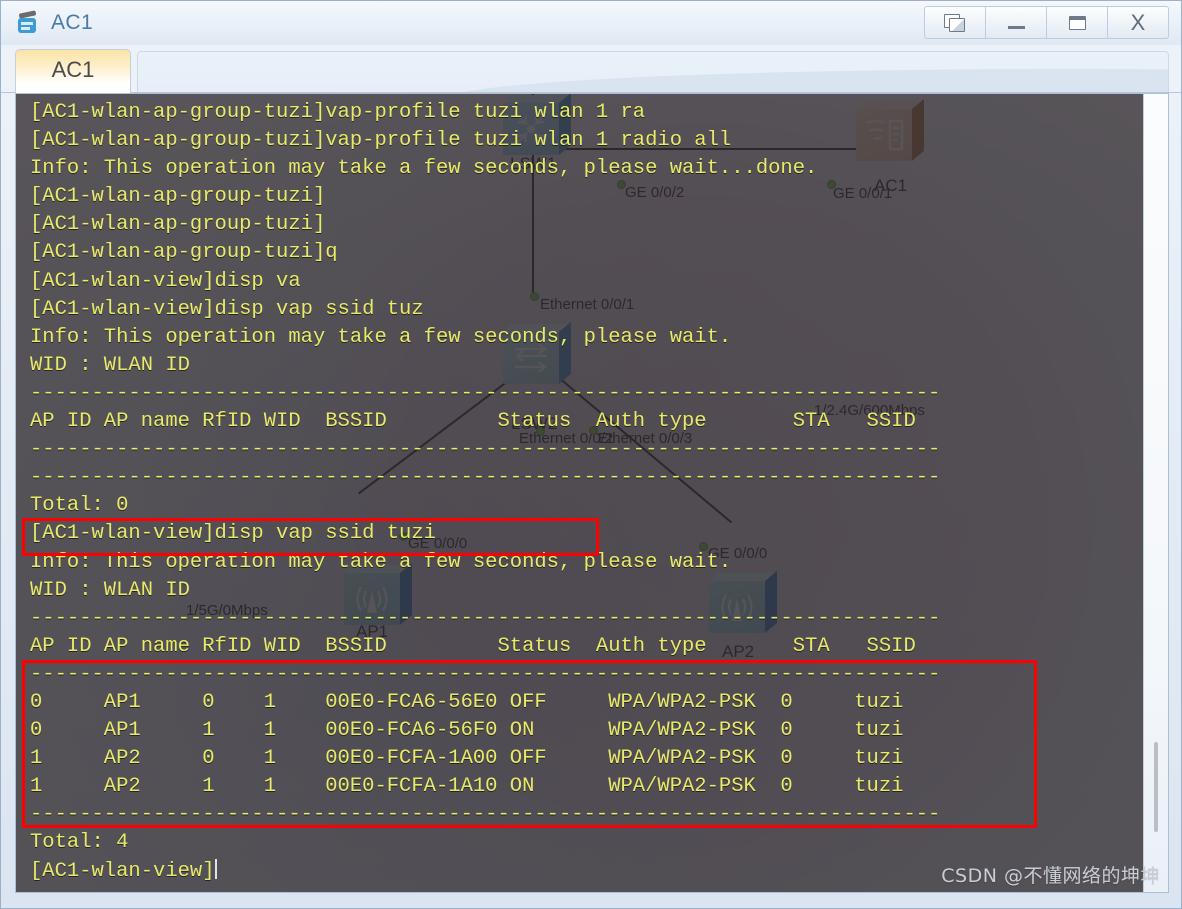  What do you see at coordinates (591, 23) in the screenshot?
I see `title-bar: AC1 X` at bounding box center [591, 23].